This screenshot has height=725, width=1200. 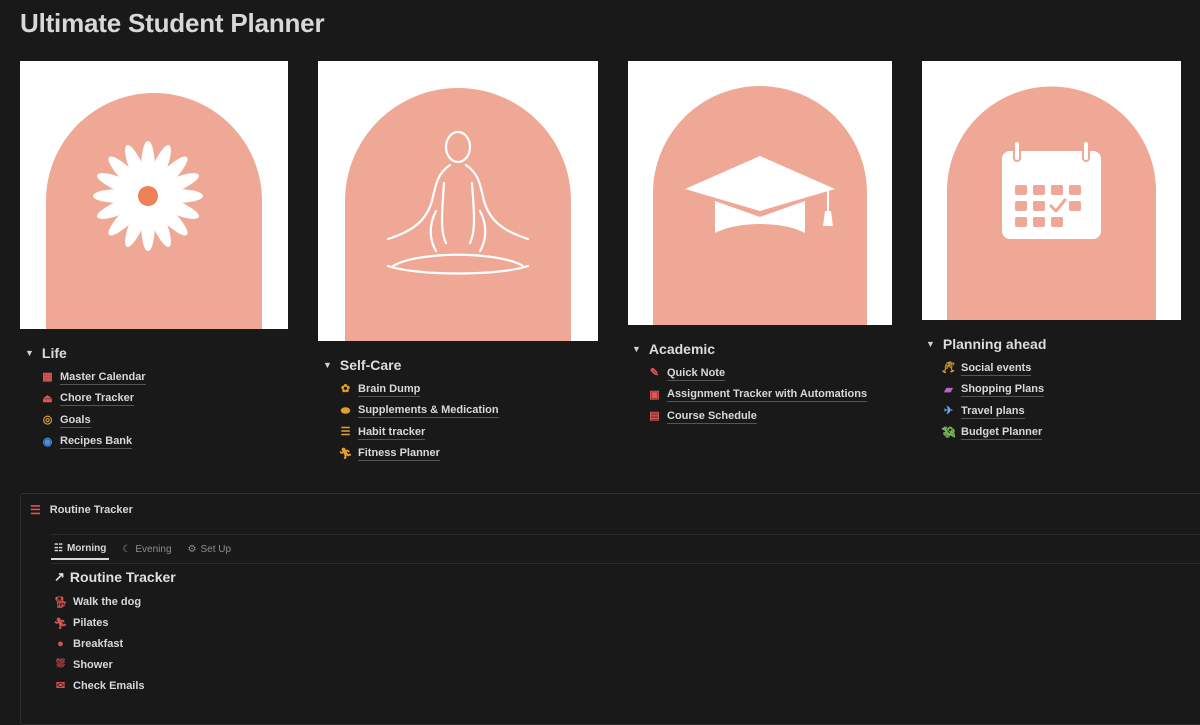 I want to click on section-academic-toggle: ▼ Academic, so click(x=749, y=349).